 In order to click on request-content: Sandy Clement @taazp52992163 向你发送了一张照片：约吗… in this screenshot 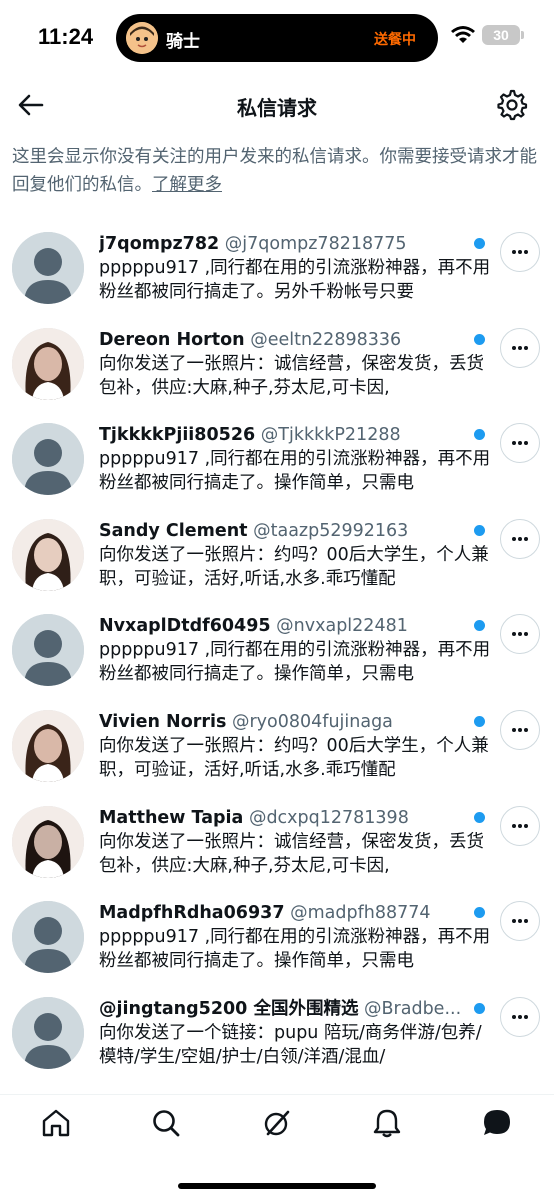, I will do `click(296, 555)`.